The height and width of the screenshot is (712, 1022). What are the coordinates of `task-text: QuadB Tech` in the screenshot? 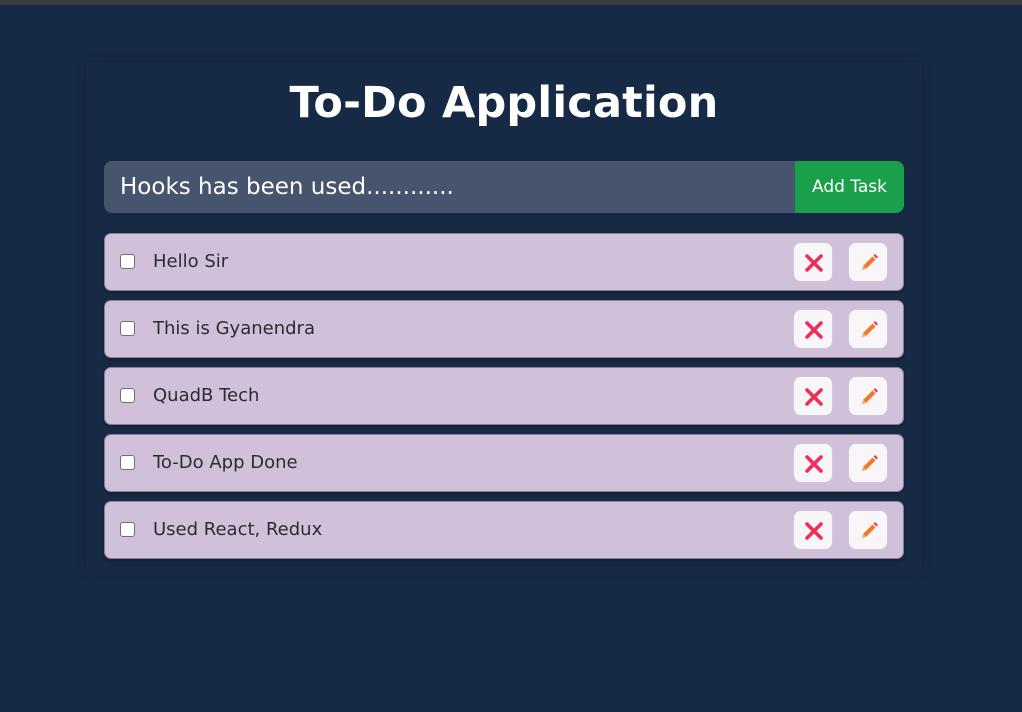 It's located at (206, 395).